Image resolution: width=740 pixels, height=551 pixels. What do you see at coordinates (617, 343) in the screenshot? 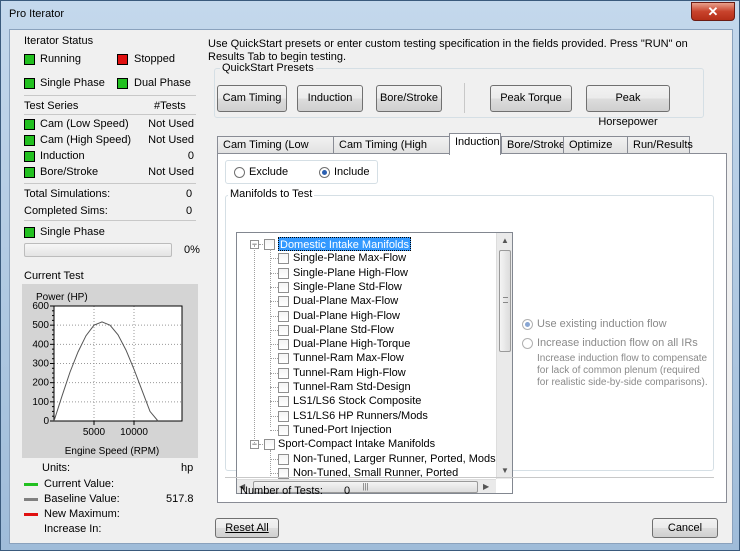
I see `increase-flow-label: Increase induction flow on all IRs` at bounding box center [617, 343].